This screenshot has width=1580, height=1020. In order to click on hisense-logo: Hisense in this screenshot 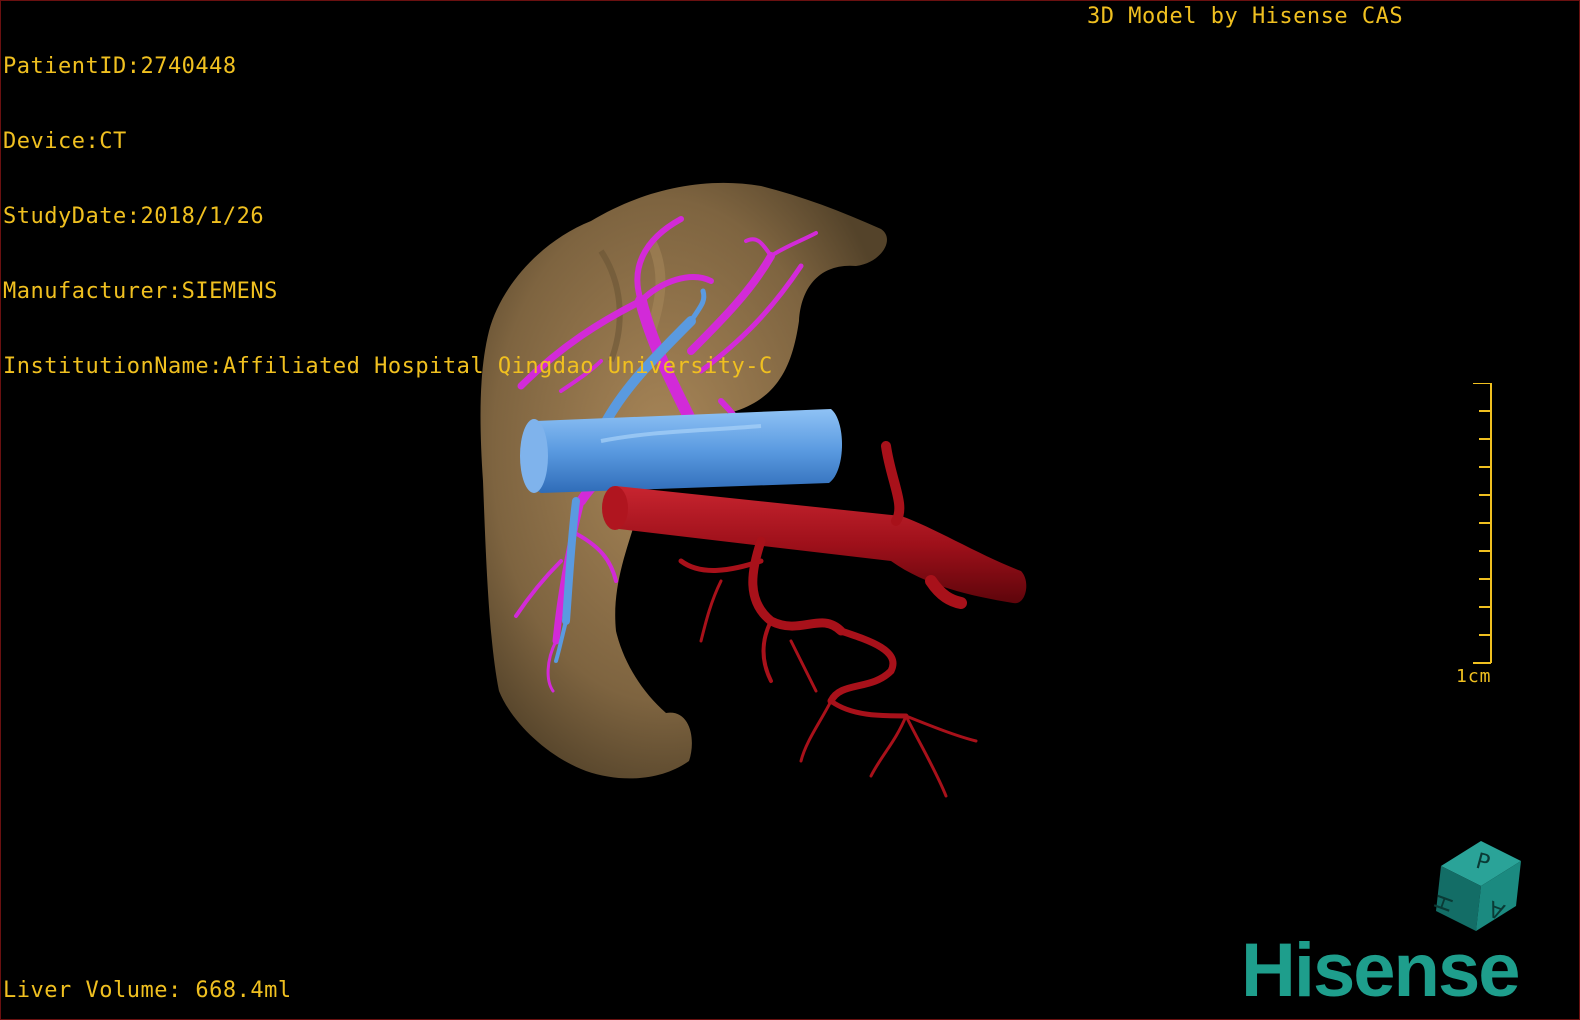, I will do `click(1380, 970)`.